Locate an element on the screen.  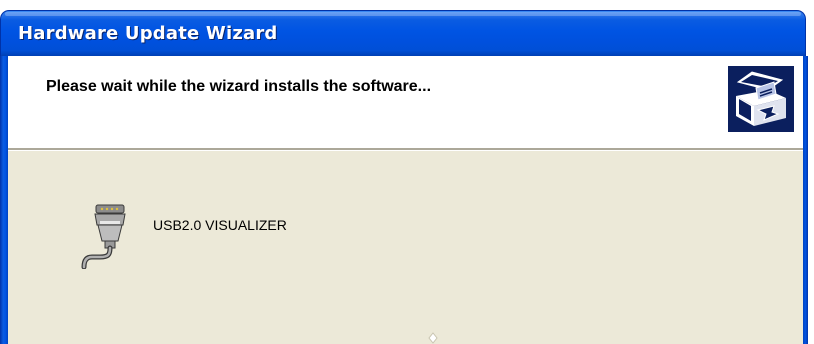
window-frame-left is located at coordinates (4, 200).